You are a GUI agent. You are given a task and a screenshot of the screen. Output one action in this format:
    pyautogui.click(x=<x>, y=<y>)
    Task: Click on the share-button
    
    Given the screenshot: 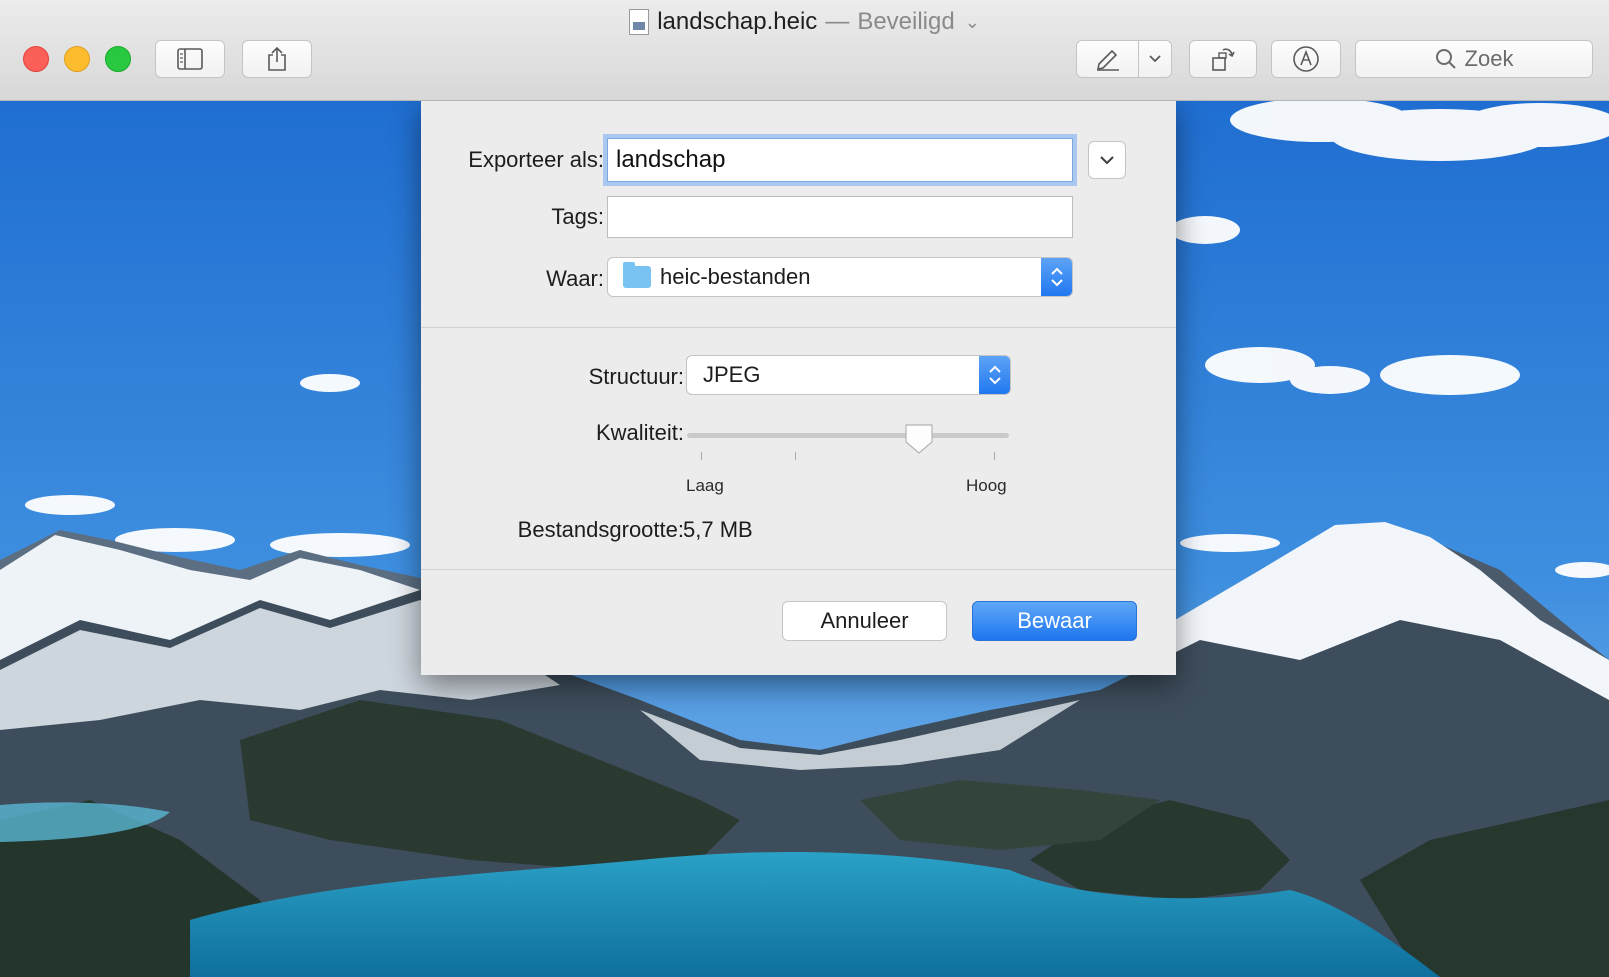 What is the action you would take?
    pyautogui.click(x=277, y=59)
    